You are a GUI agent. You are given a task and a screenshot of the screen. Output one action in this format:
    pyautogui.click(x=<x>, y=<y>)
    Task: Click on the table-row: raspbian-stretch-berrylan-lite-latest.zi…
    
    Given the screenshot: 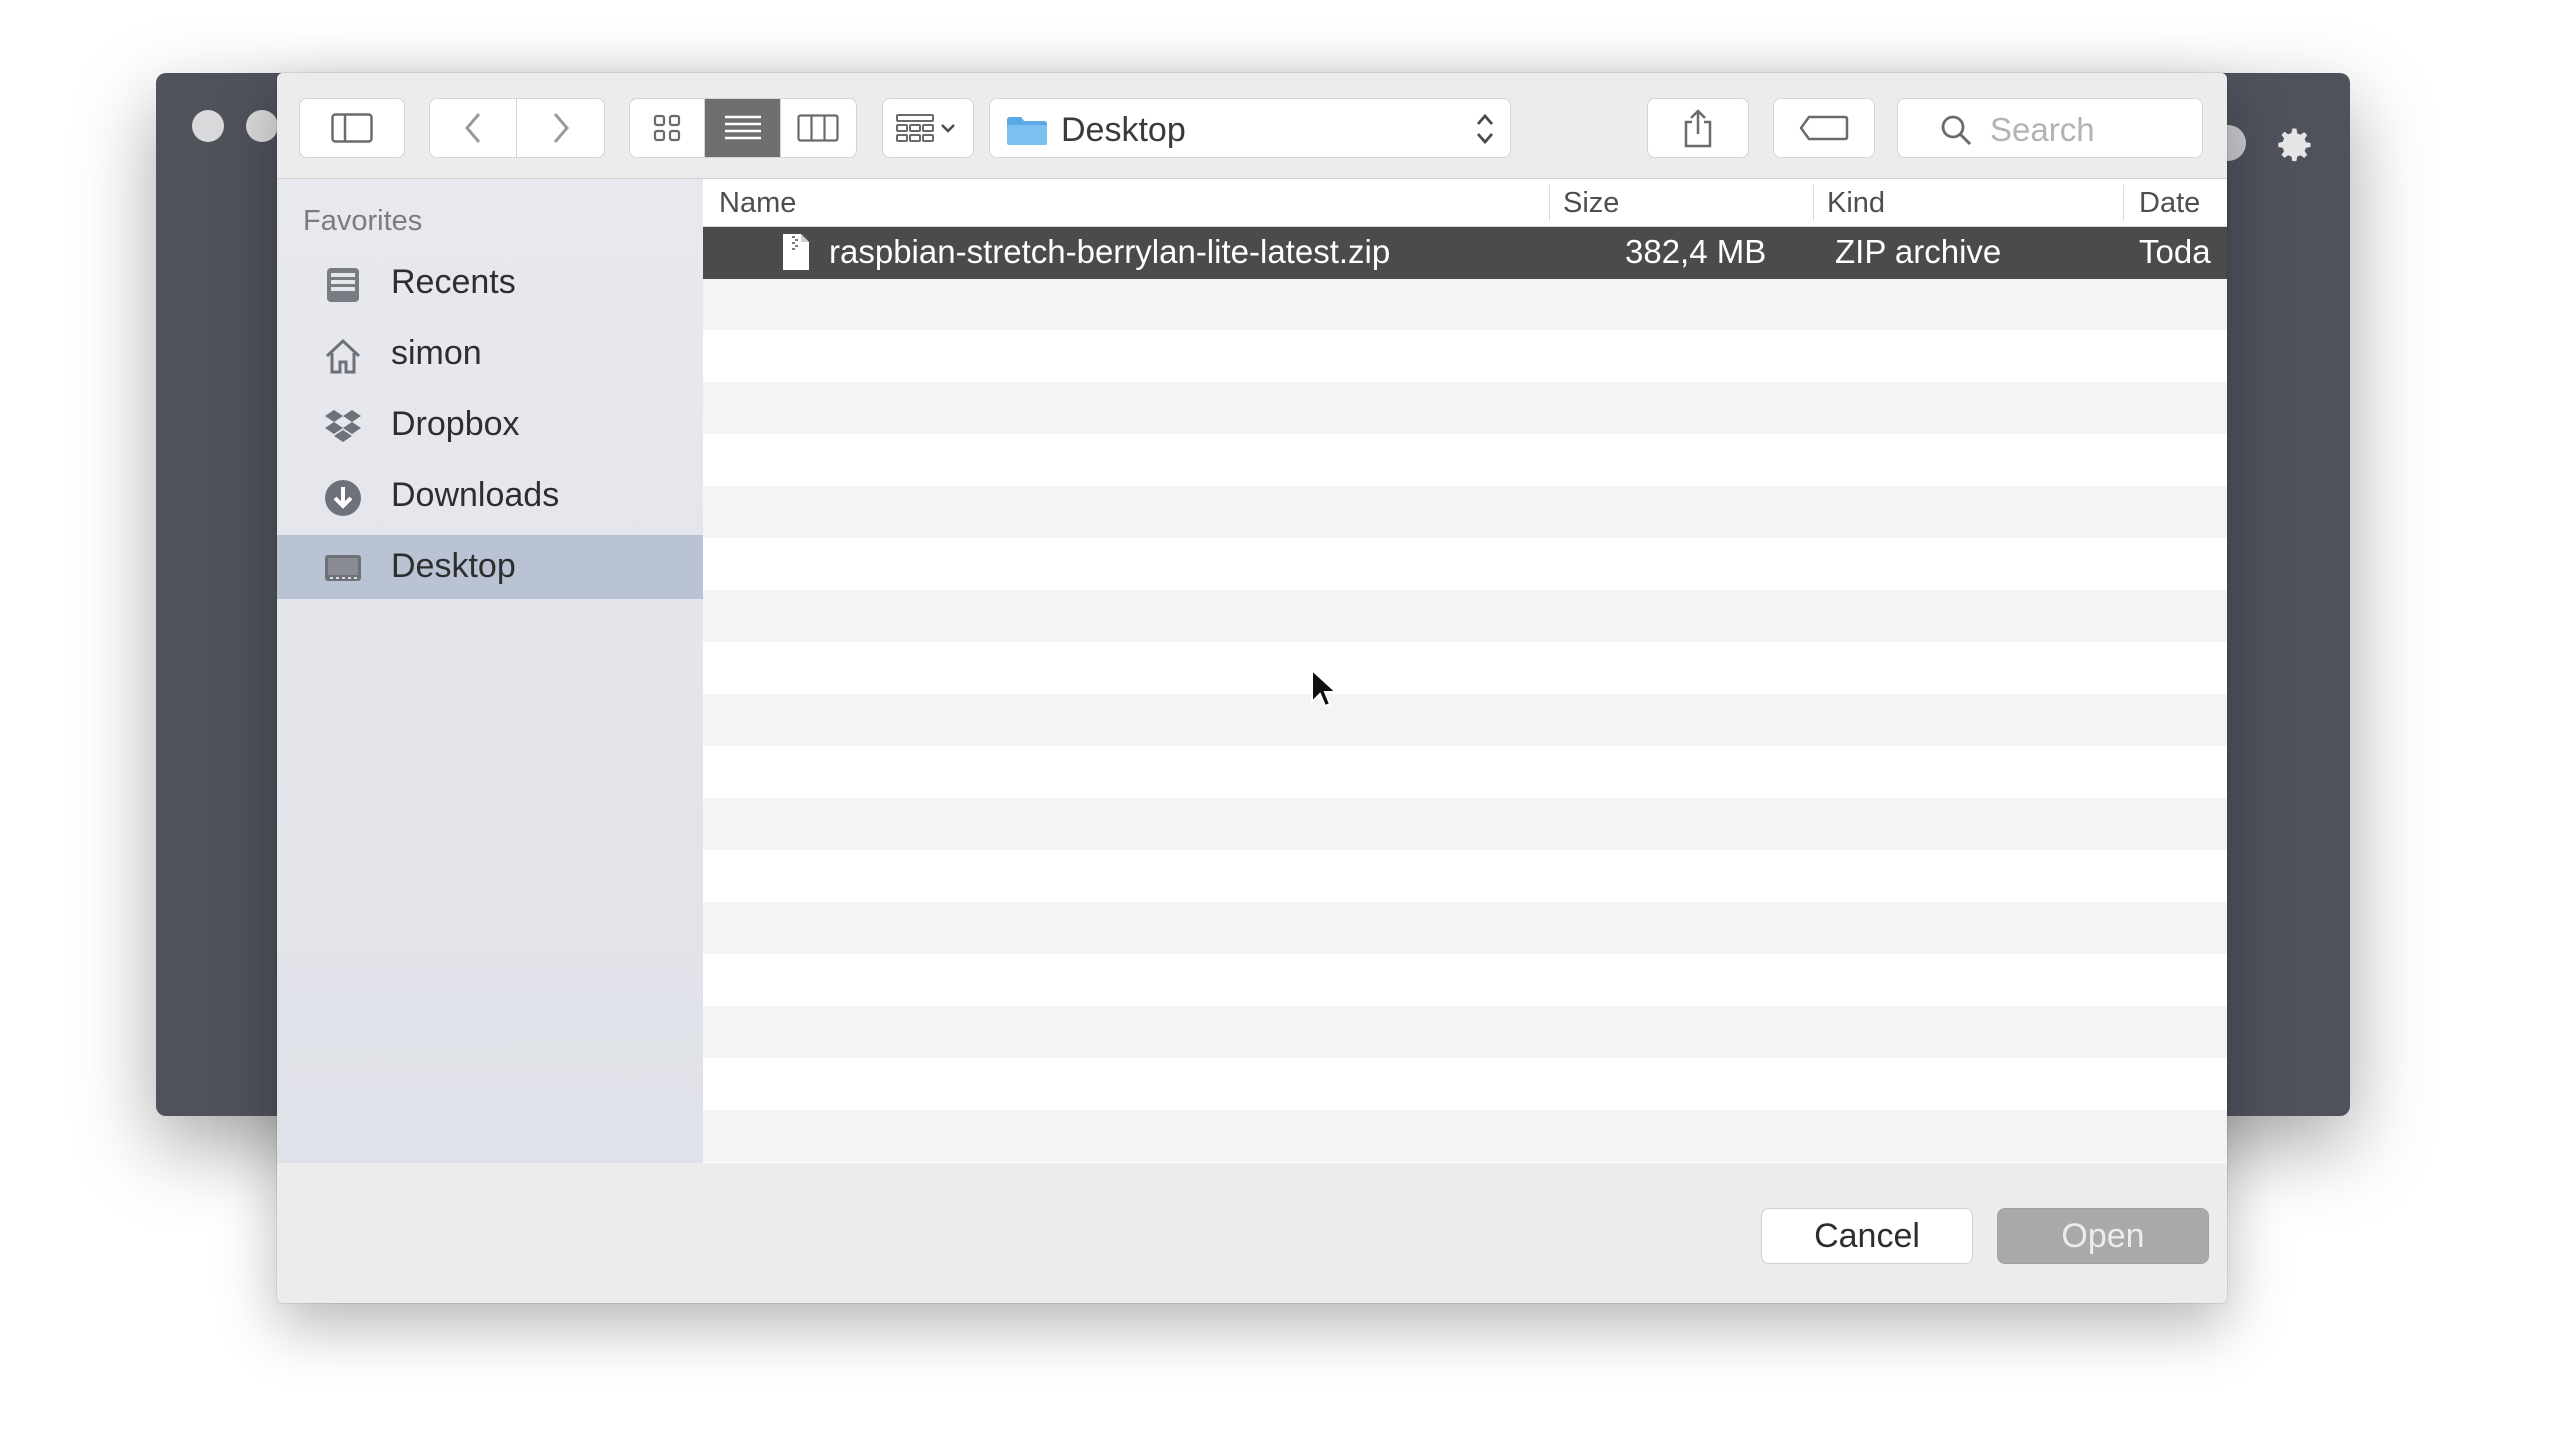 What is the action you would take?
    pyautogui.click(x=1465, y=253)
    